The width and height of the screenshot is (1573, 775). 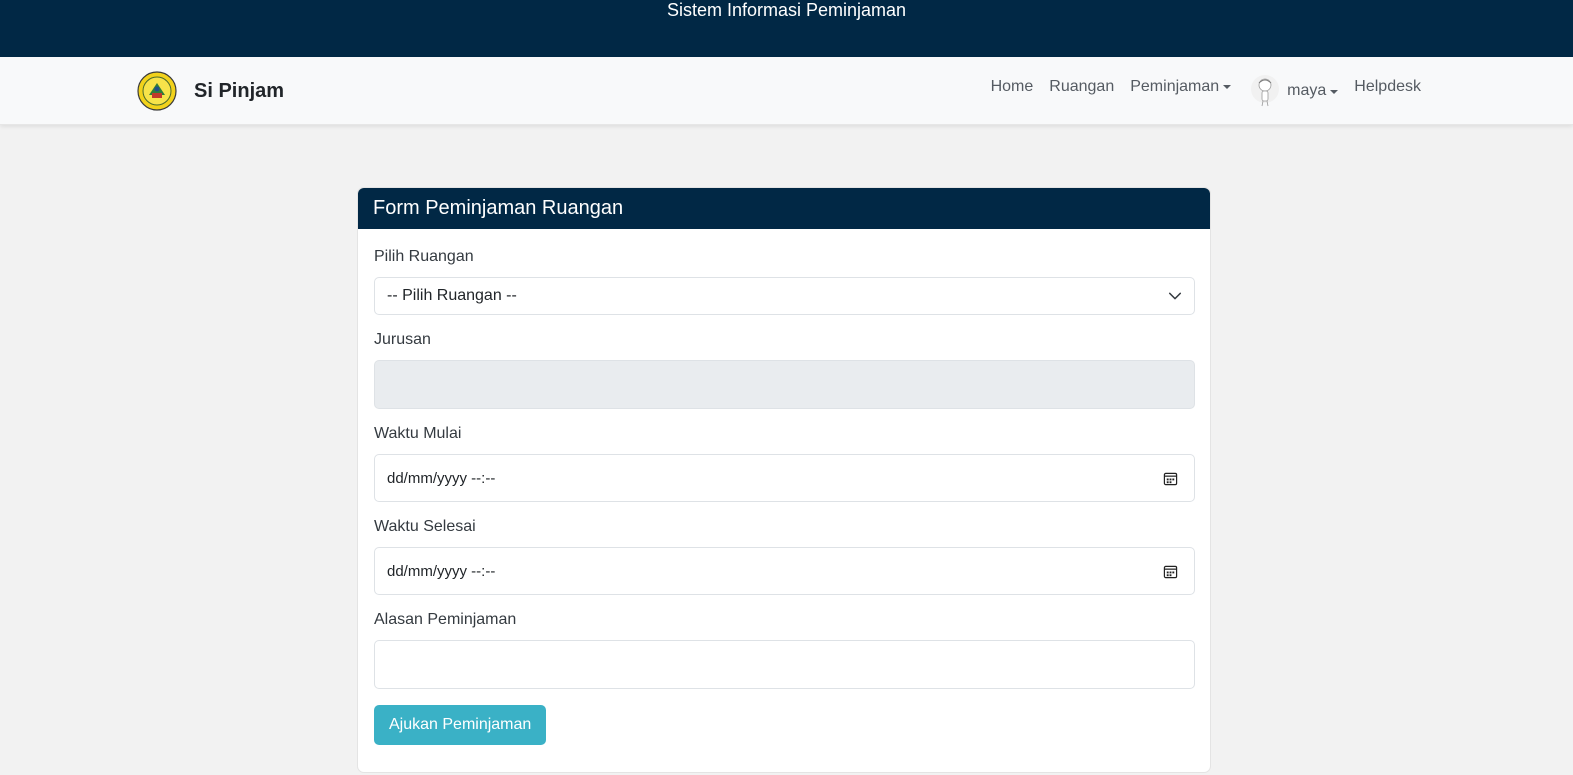 What do you see at coordinates (441, 571) in the screenshot?
I see `waktu-selesai-placeholder: dd/mm/yyyy --:--` at bounding box center [441, 571].